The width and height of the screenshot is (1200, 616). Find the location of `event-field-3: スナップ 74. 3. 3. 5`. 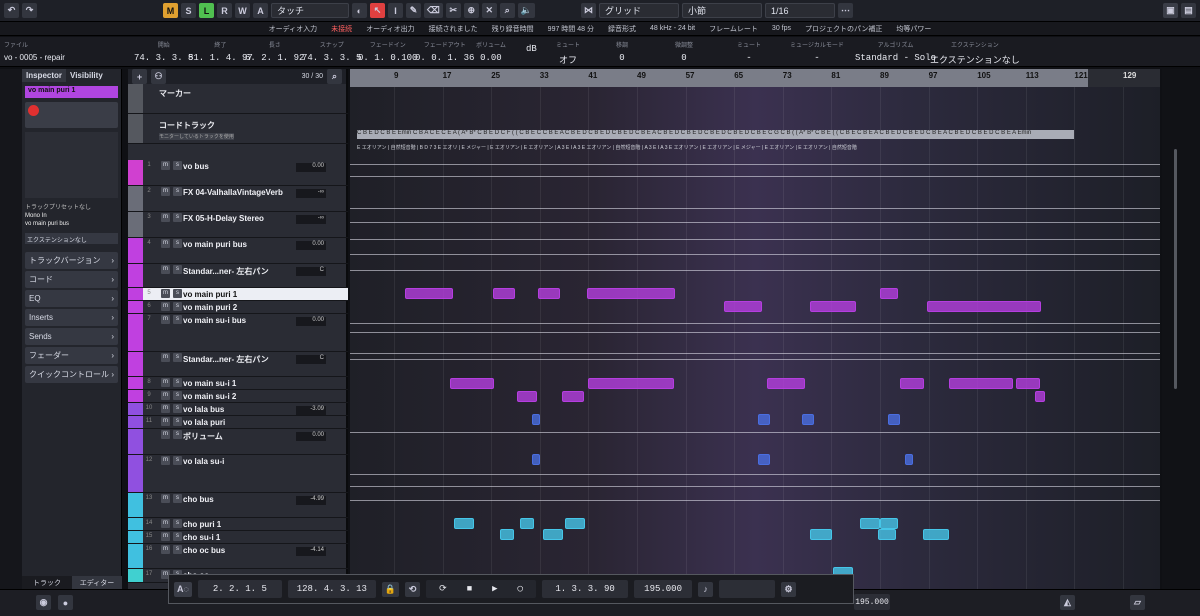

event-field-3: スナップ 74. 3. 3. 5 is located at coordinates (331, 51).